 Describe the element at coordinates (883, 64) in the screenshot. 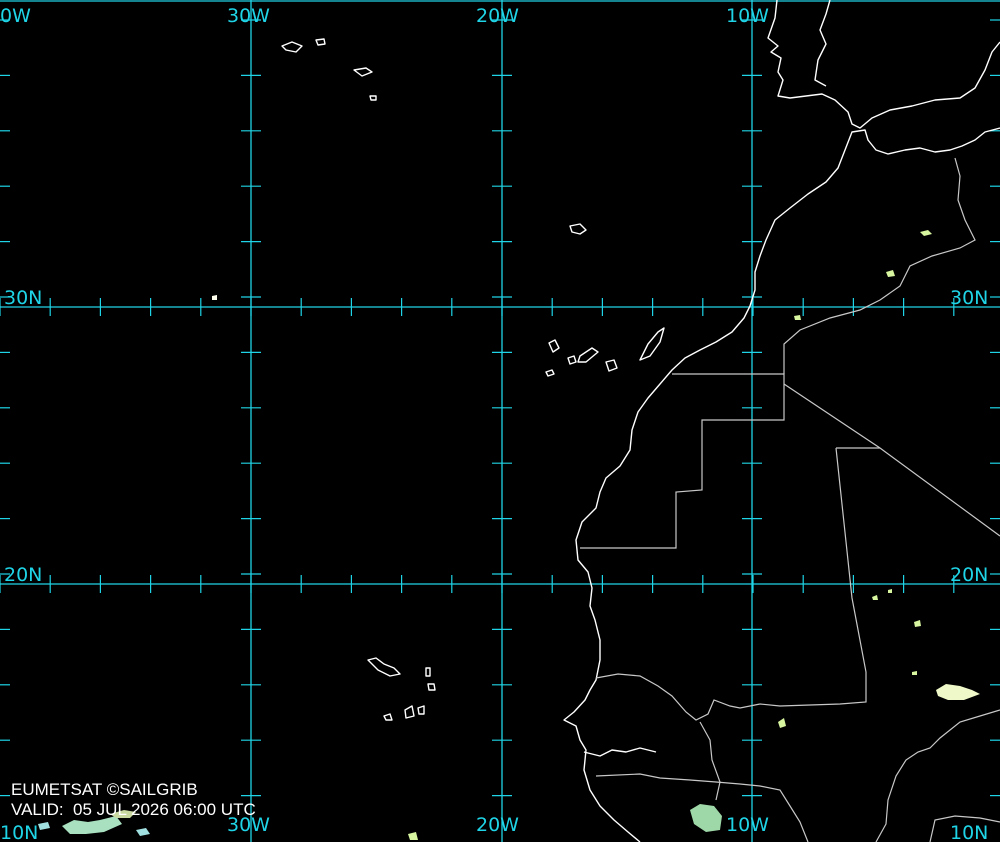

I see `coast-iberia` at that location.